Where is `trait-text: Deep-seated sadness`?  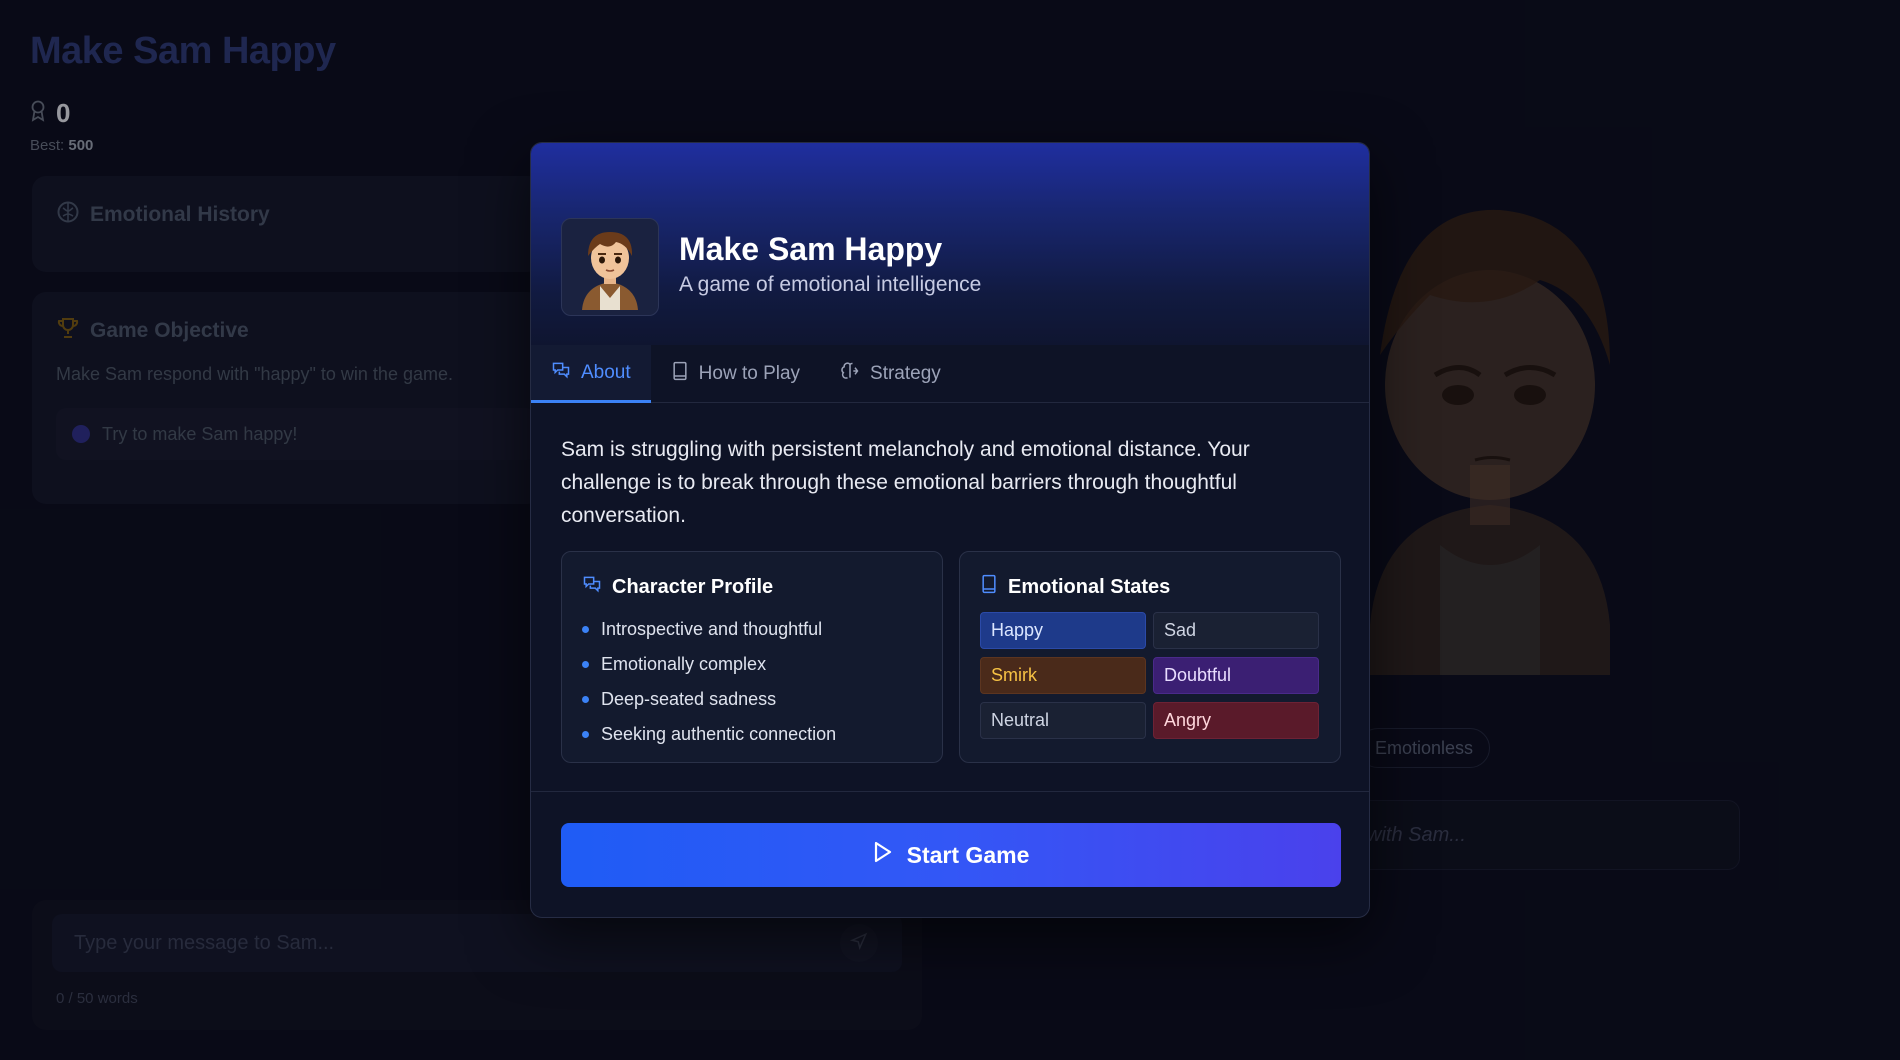 trait-text: Deep-seated sadness is located at coordinates (689, 699).